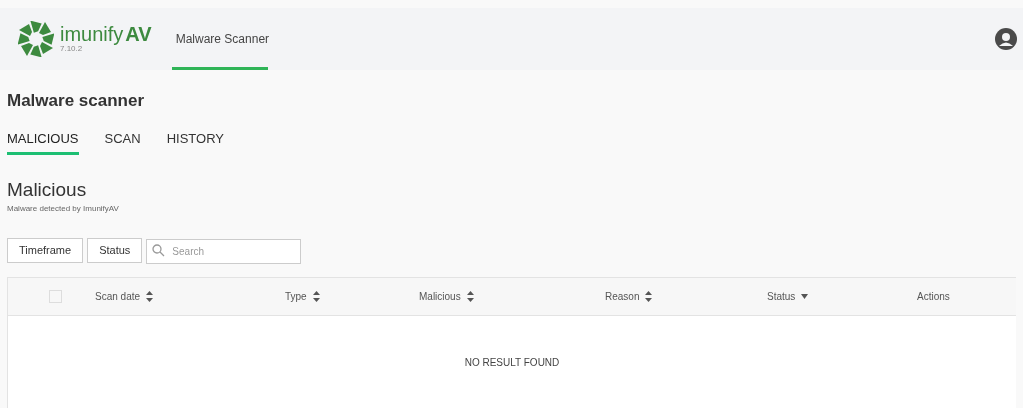  I want to click on version-text: 7.10.2, so click(71, 49).